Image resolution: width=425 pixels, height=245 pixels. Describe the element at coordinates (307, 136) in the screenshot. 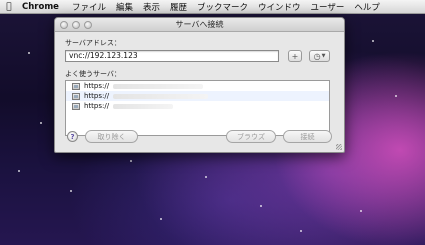

I see `connect-button: 接続` at that location.